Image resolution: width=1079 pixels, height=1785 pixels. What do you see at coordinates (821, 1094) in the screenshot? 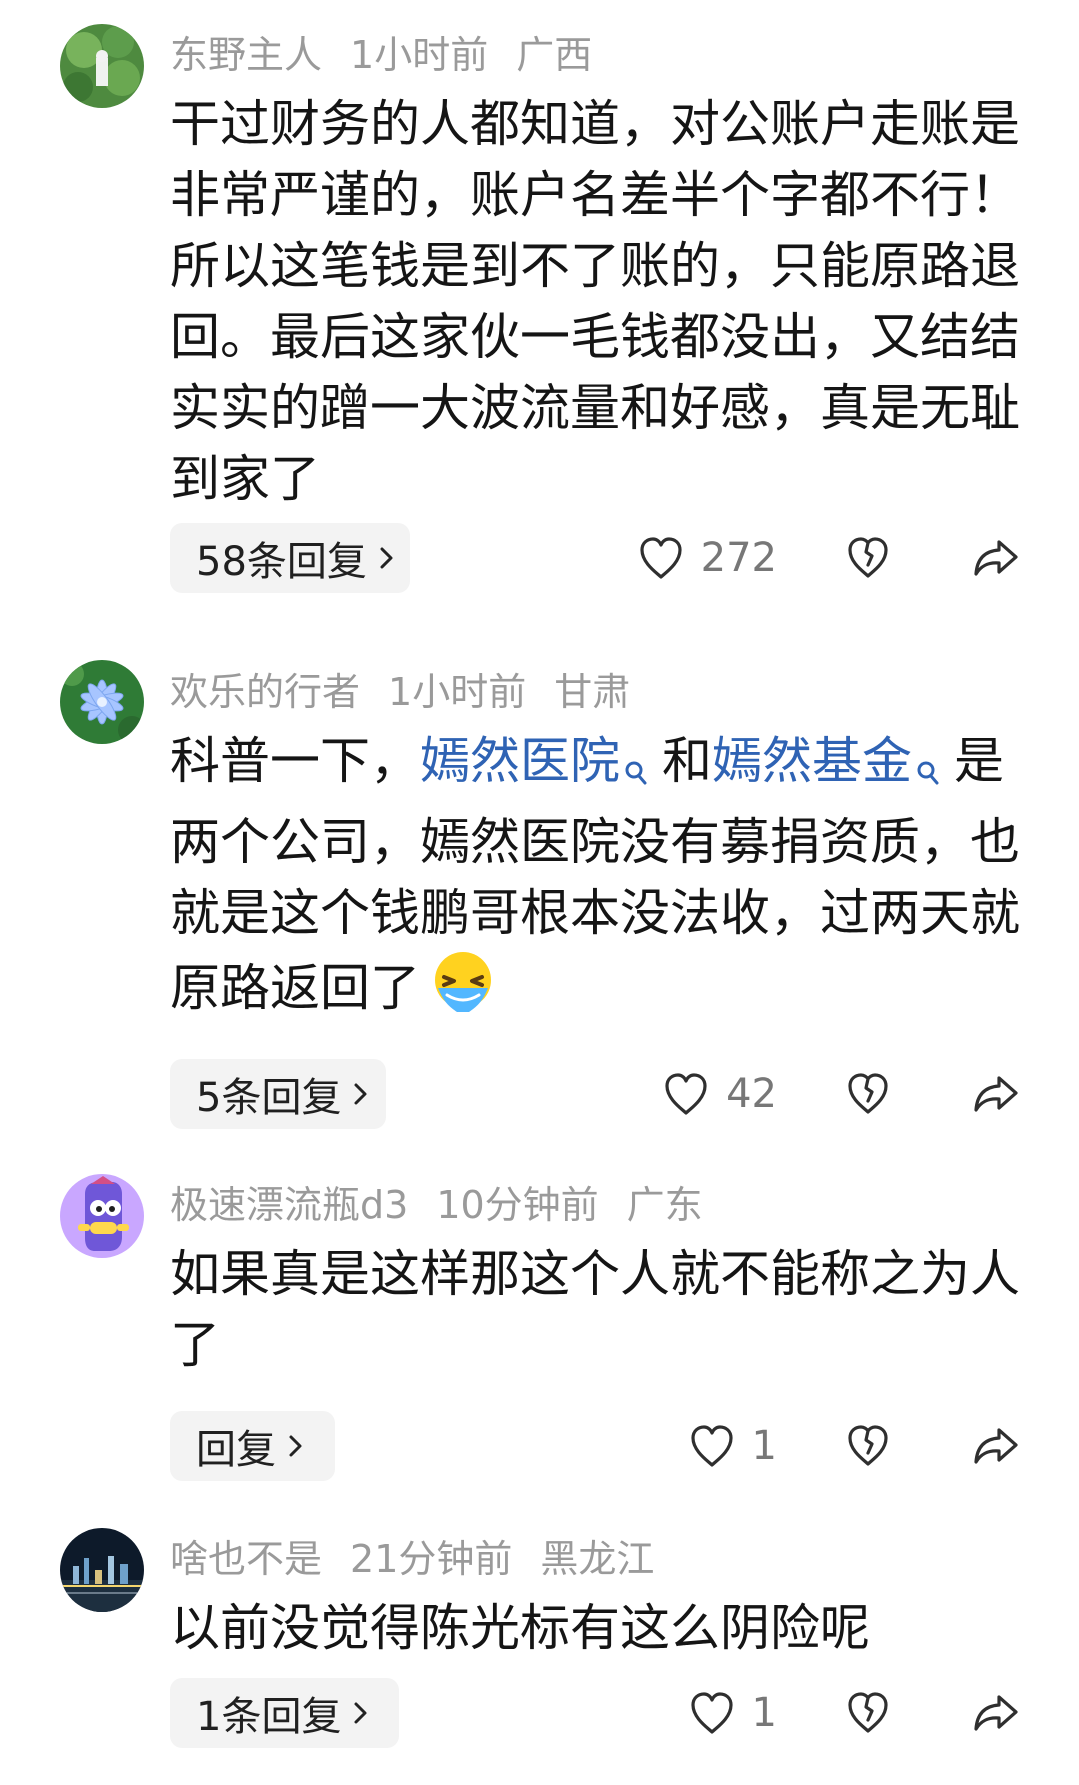
I see `comment-actions: 42` at bounding box center [821, 1094].